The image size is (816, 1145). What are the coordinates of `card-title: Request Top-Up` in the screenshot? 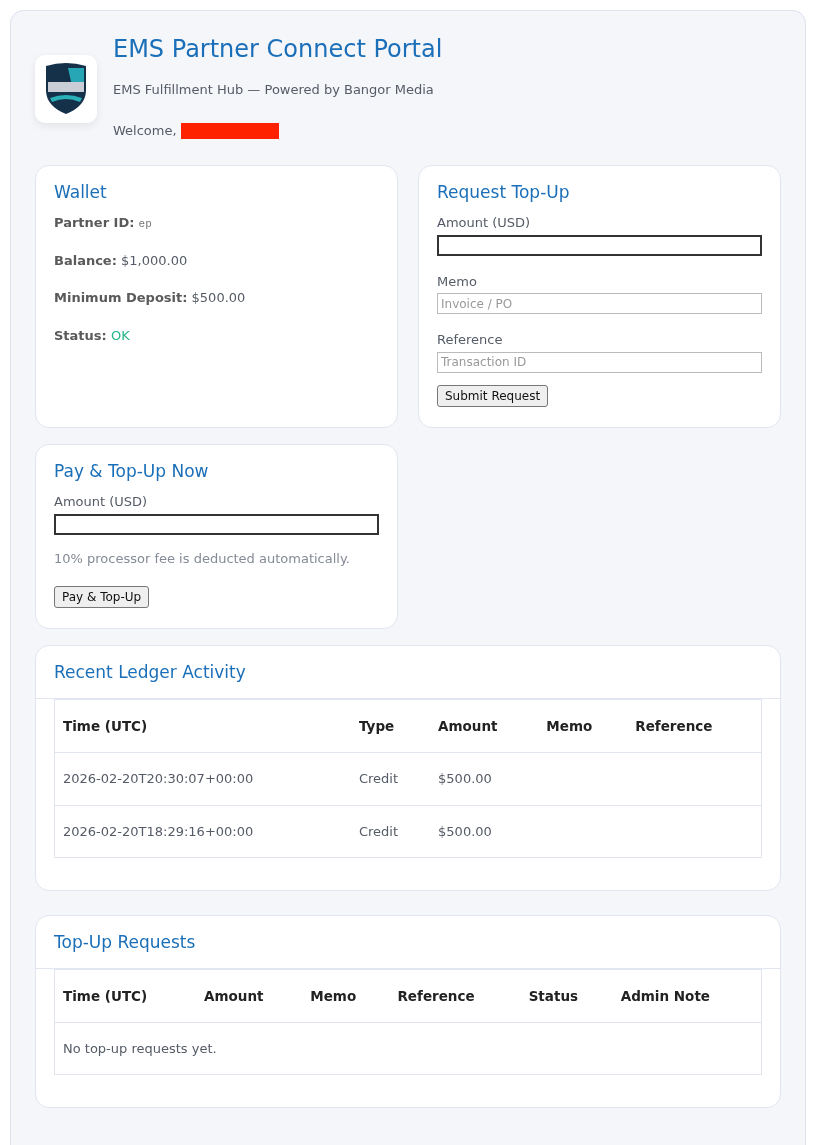 It's located at (504, 192).